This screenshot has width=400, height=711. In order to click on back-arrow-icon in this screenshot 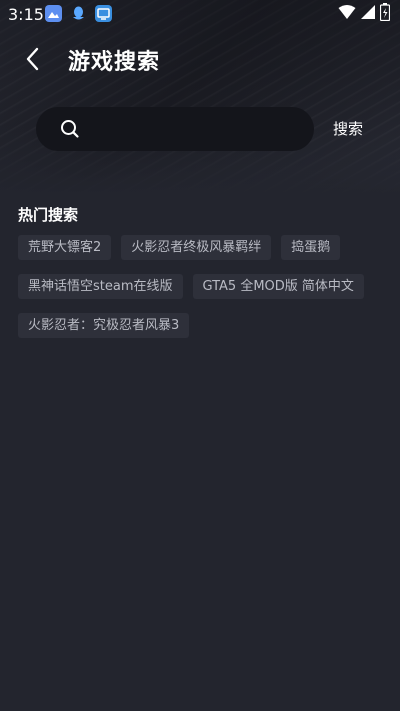, I will do `click(32, 59)`.